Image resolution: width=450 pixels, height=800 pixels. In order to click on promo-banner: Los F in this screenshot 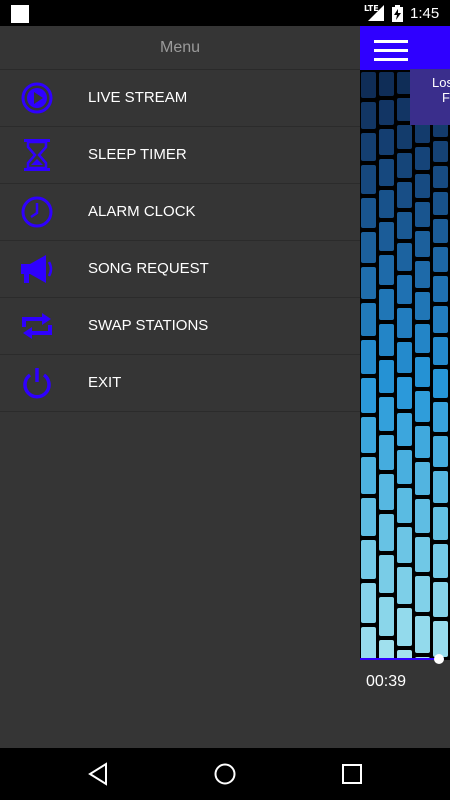, I will do `click(430, 97)`.